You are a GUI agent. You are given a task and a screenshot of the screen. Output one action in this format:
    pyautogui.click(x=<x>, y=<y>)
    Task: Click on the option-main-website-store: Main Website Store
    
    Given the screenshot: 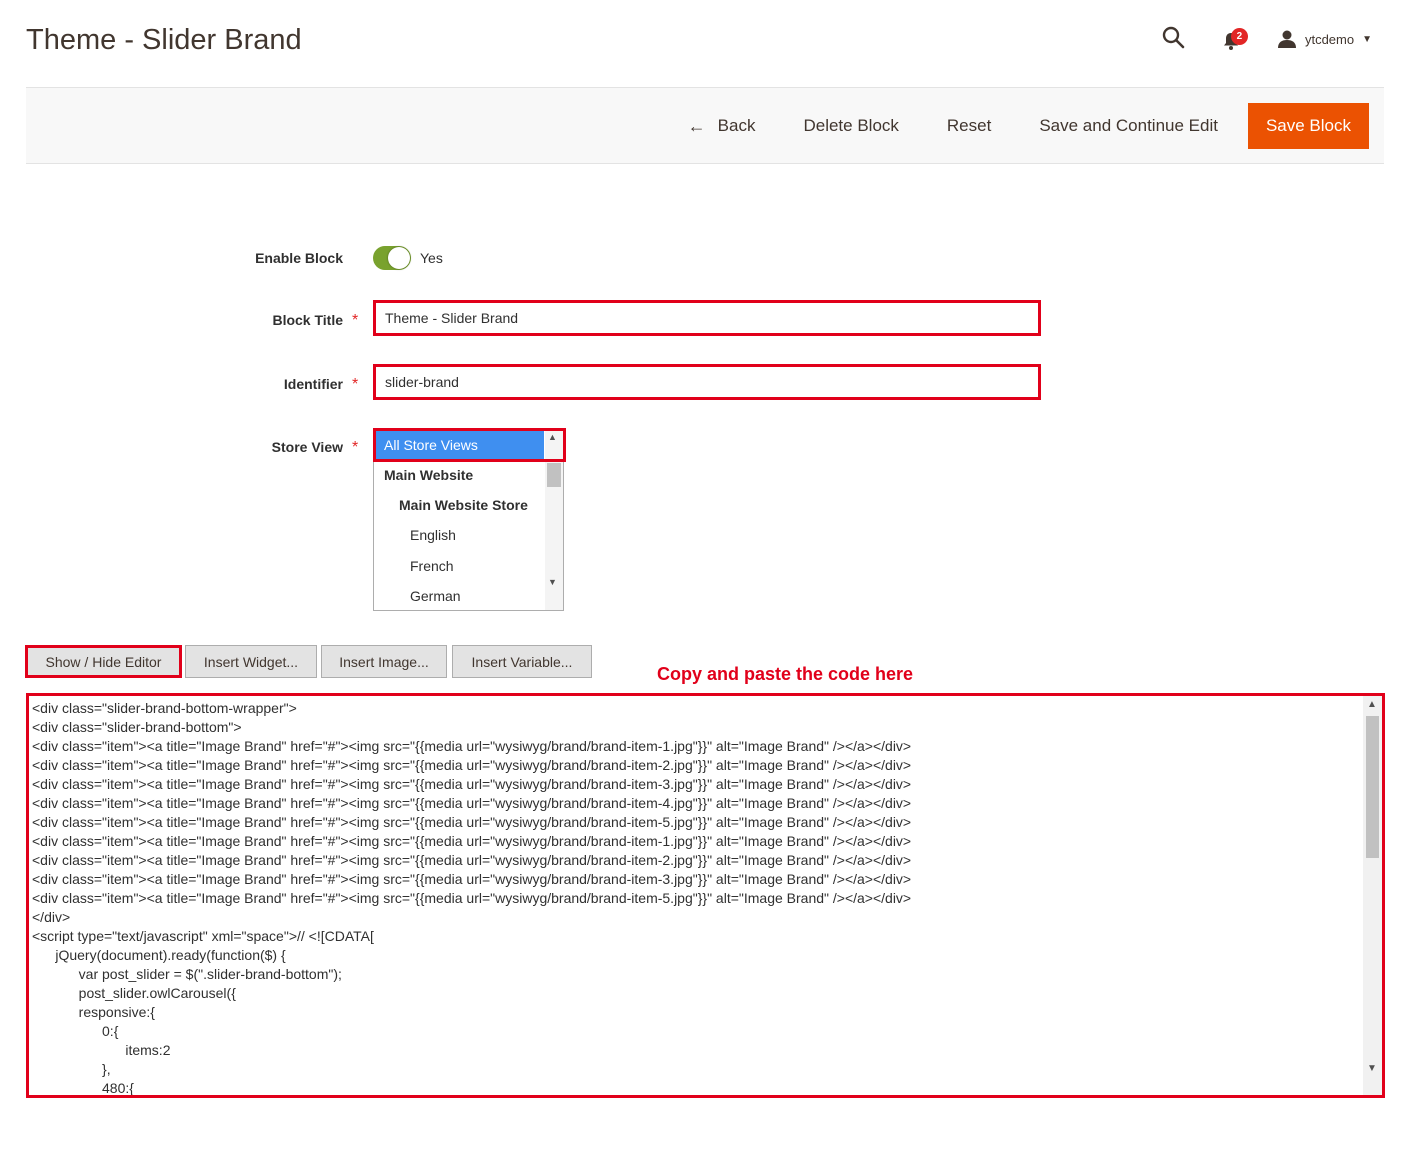 What is the action you would take?
    pyautogui.click(x=459, y=505)
    